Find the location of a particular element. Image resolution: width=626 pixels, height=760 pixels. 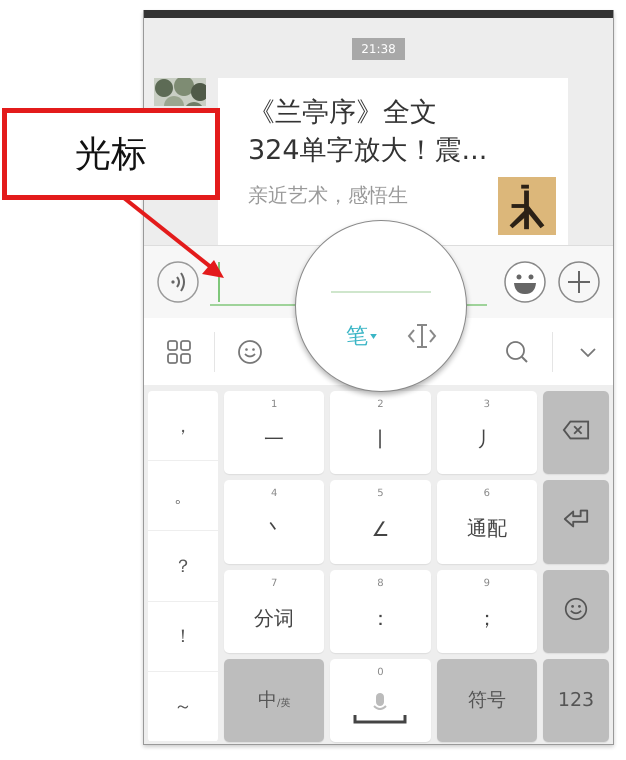

symbol-key: ～ is located at coordinates (183, 707).